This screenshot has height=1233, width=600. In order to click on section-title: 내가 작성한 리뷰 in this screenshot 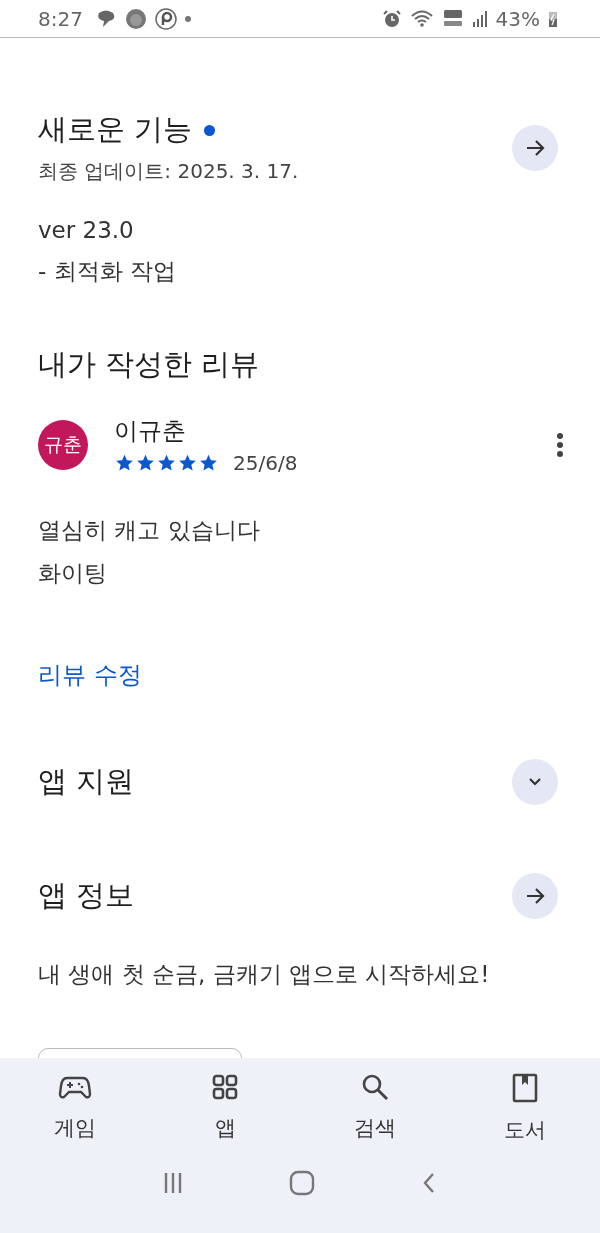, I will do `click(149, 364)`.